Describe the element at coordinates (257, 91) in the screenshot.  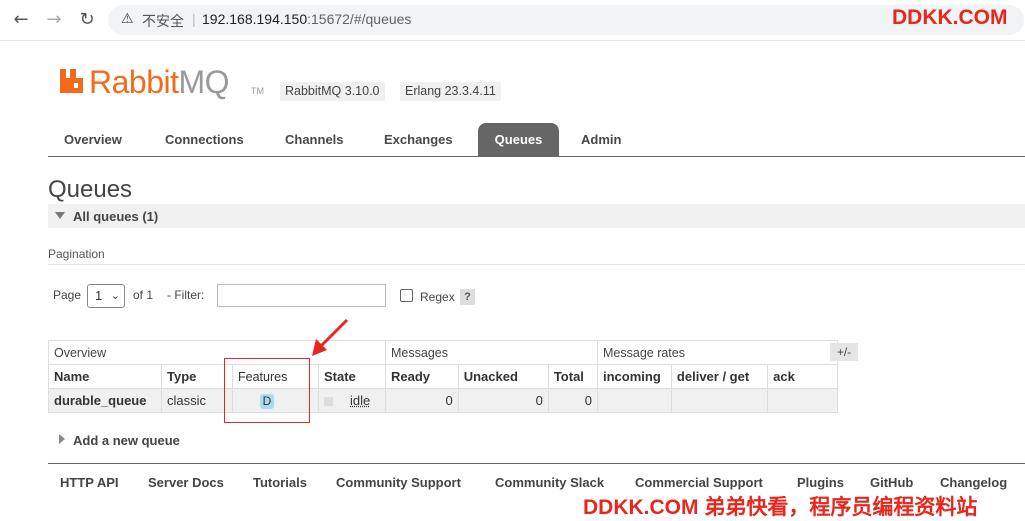
I see `logo-trademark: TM` at that location.